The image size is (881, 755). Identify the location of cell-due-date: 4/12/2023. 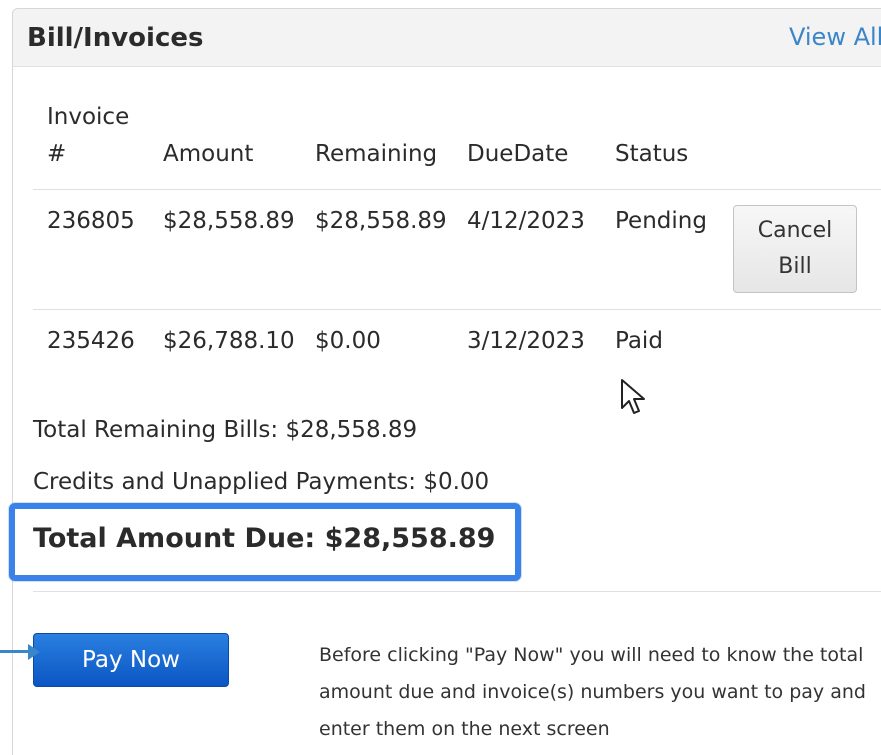
(526, 221).